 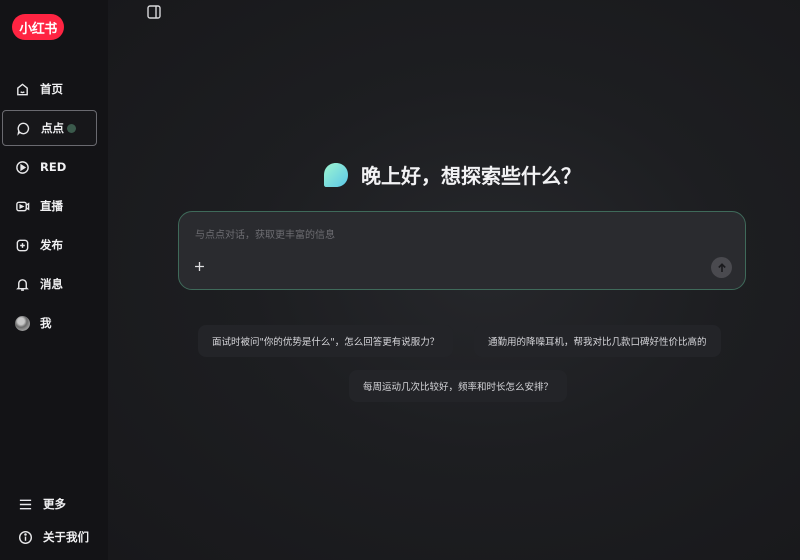 I want to click on attach-button, so click(x=199, y=266).